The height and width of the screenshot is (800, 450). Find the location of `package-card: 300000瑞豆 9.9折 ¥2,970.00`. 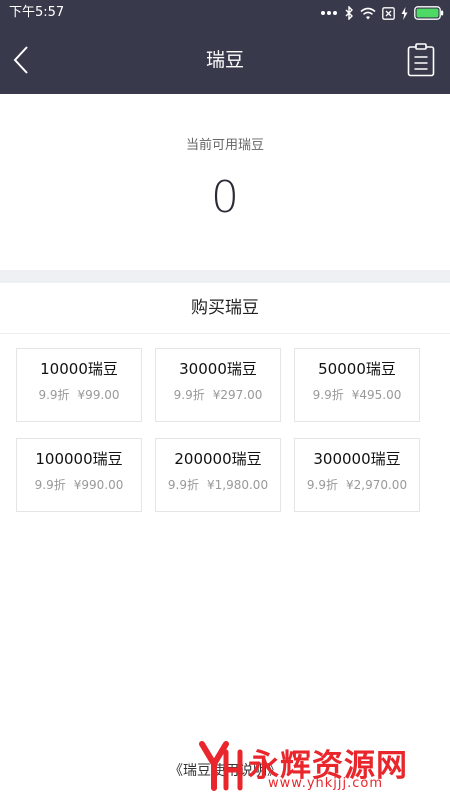

package-card: 300000瑞豆 9.9折 ¥2,970.00 is located at coordinates (357, 475).